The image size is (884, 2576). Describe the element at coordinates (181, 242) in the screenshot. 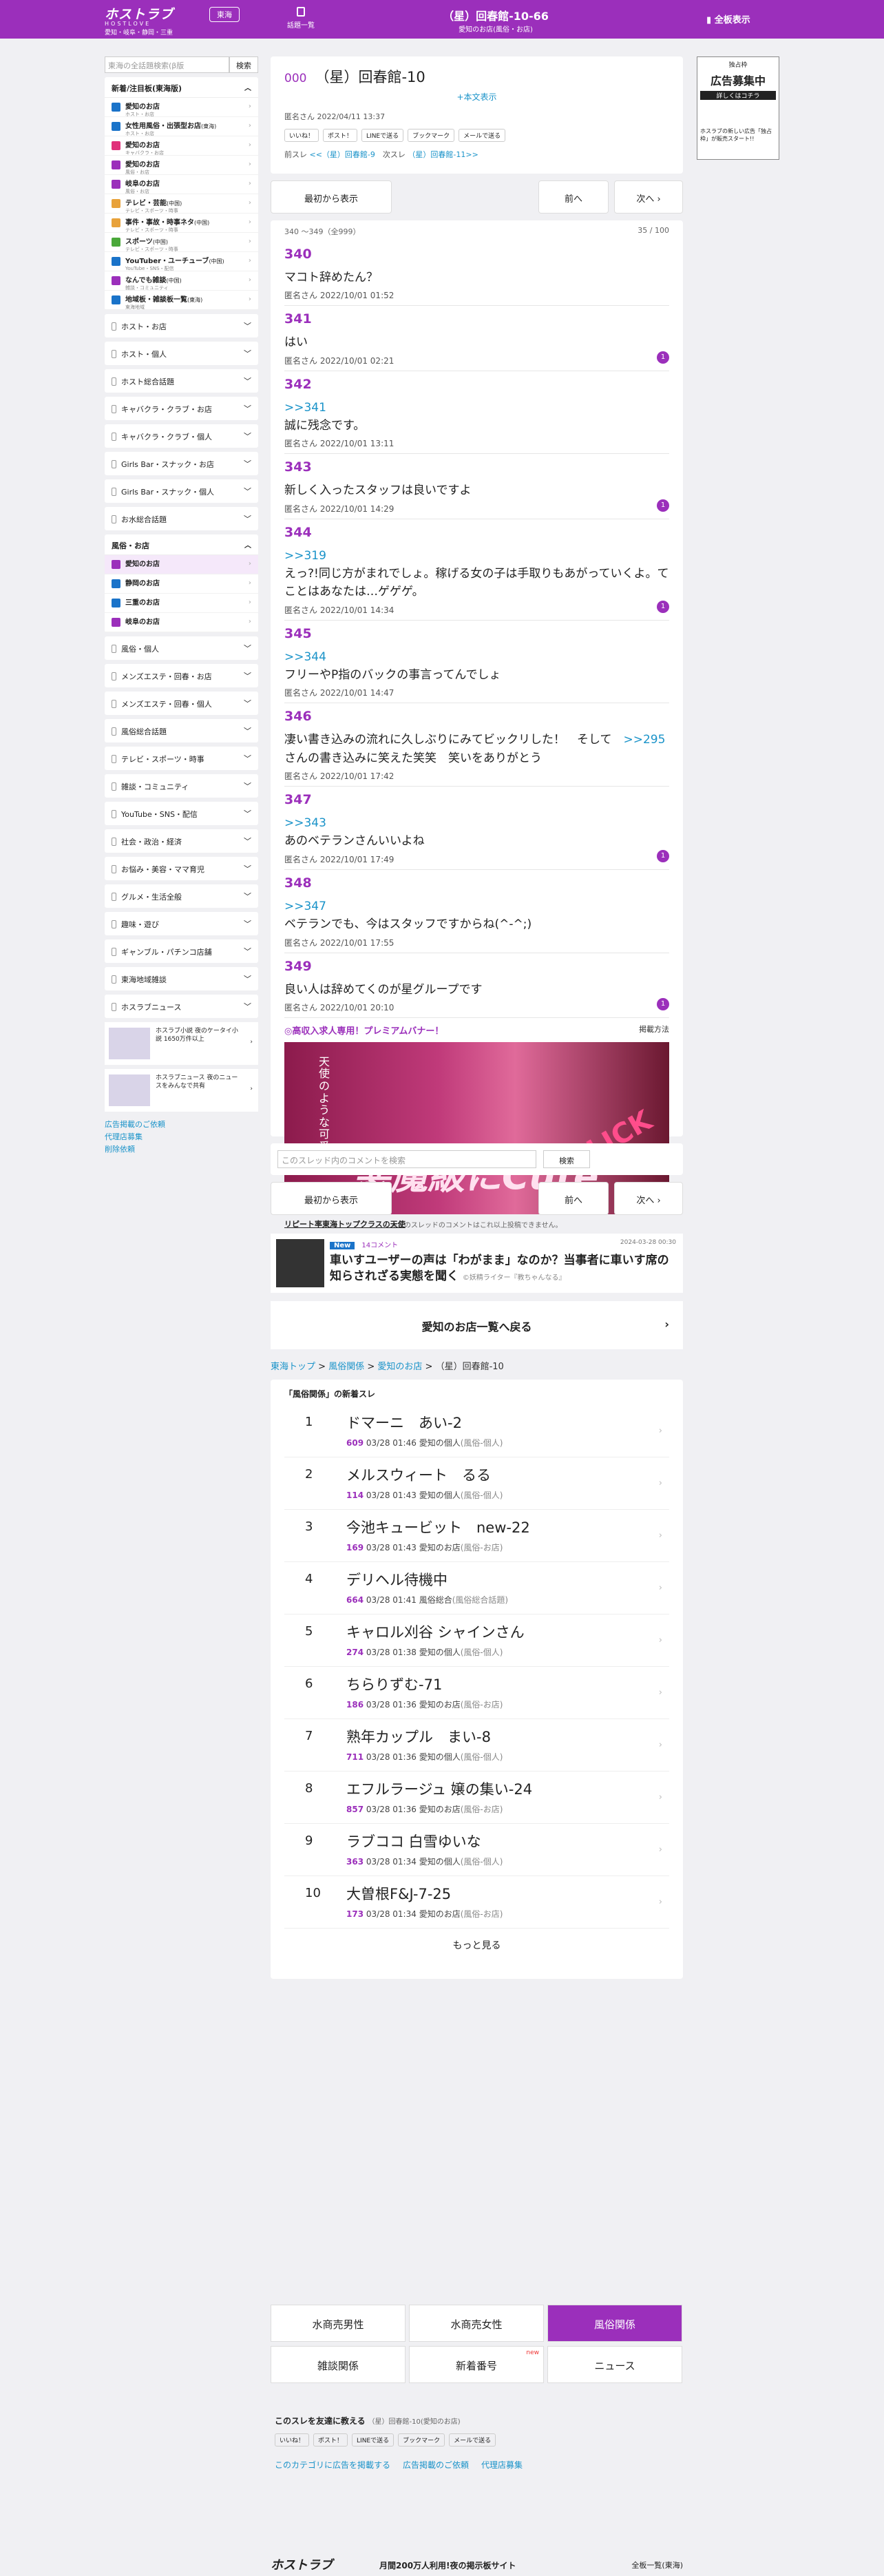

I see `sidebar-featured-item: スポーツ(中国) テレビ・スポーツ・時事 ›` at that location.